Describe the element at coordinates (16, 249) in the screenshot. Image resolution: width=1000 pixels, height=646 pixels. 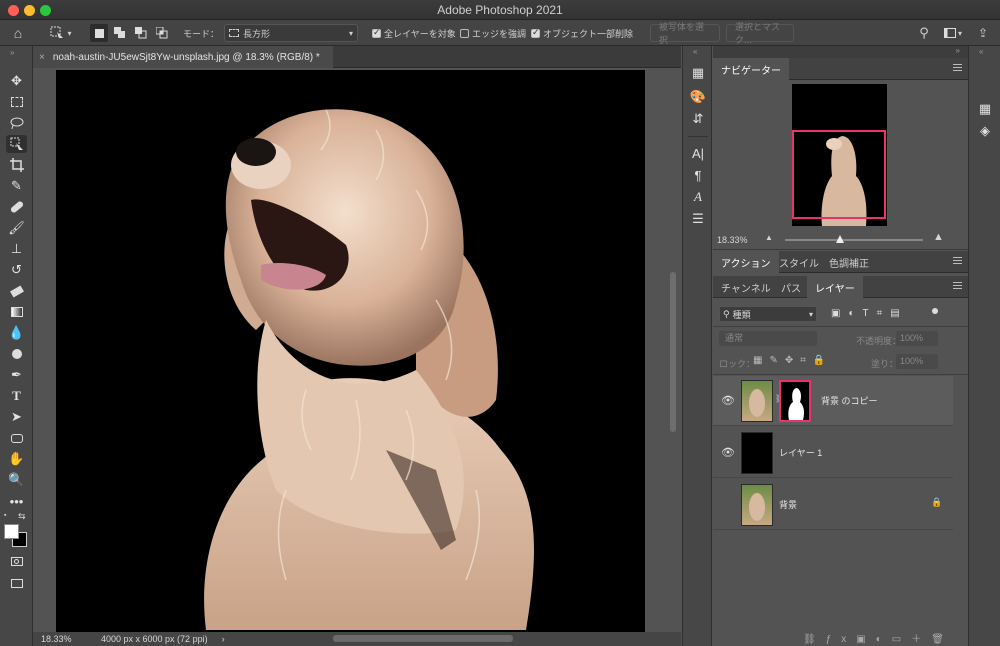
I see `clone-stamp-tool-icon: ⊥` at that location.